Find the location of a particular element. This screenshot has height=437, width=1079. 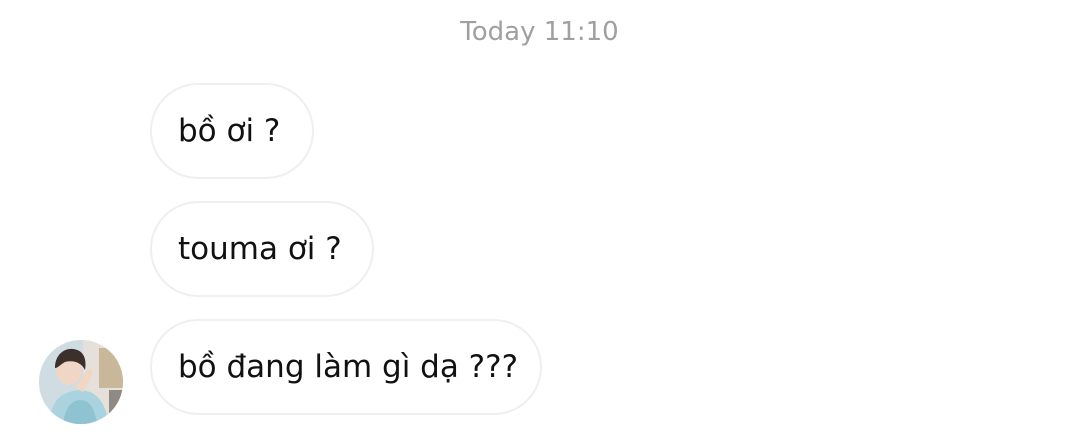

message-text: bồ ơi ? is located at coordinates (229, 131).